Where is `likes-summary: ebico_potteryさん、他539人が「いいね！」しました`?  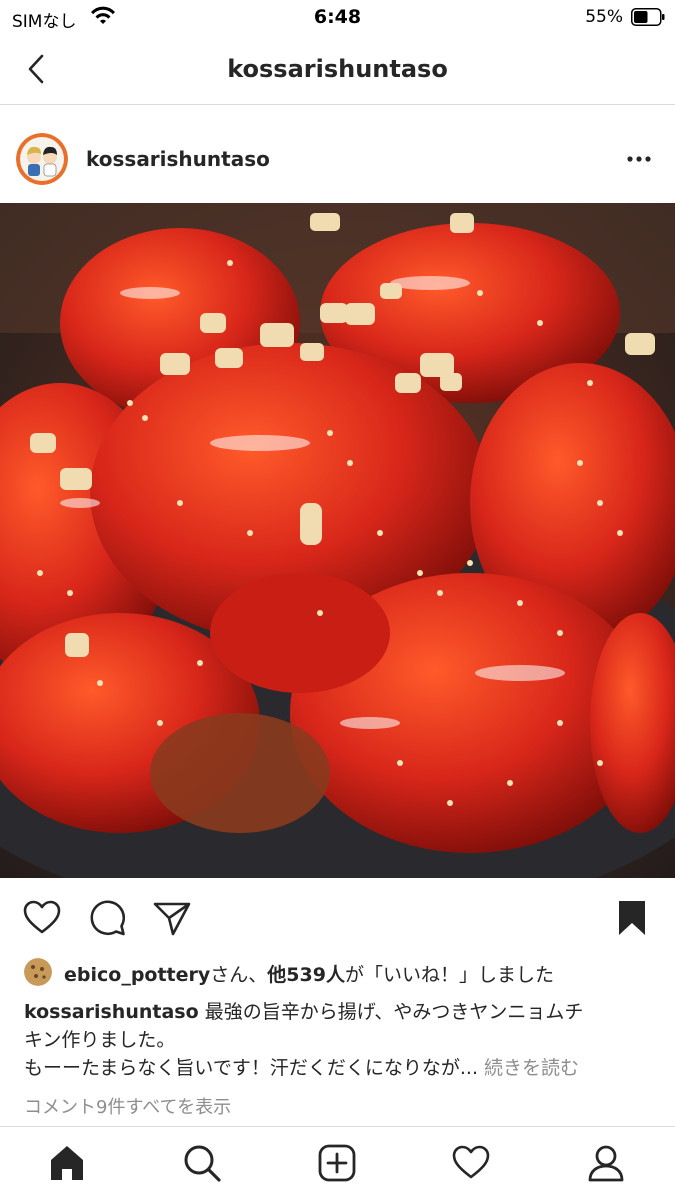
likes-summary: ebico_potteryさん、他539人が「いいね！」しました is located at coordinates (309, 973).